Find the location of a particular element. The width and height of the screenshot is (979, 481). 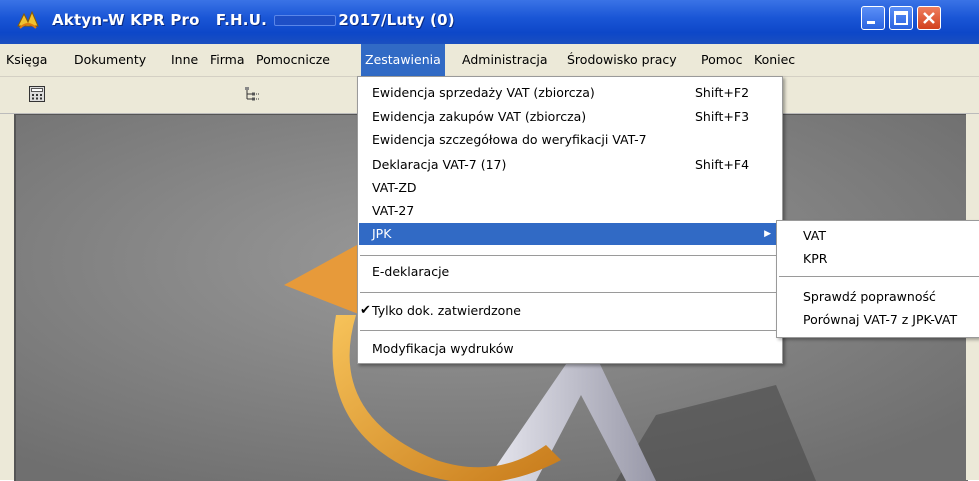

close-button is located at coordinates (929, 18).